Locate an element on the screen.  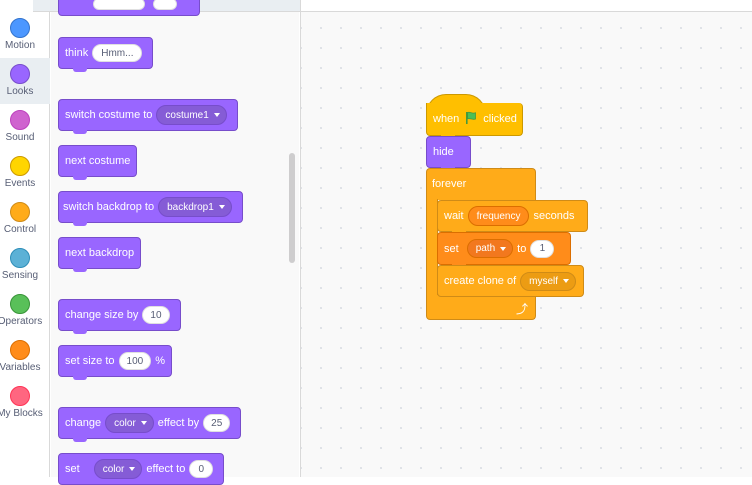
backdrop-dropdown: backdrop1 is located at coordinates (195, 207).